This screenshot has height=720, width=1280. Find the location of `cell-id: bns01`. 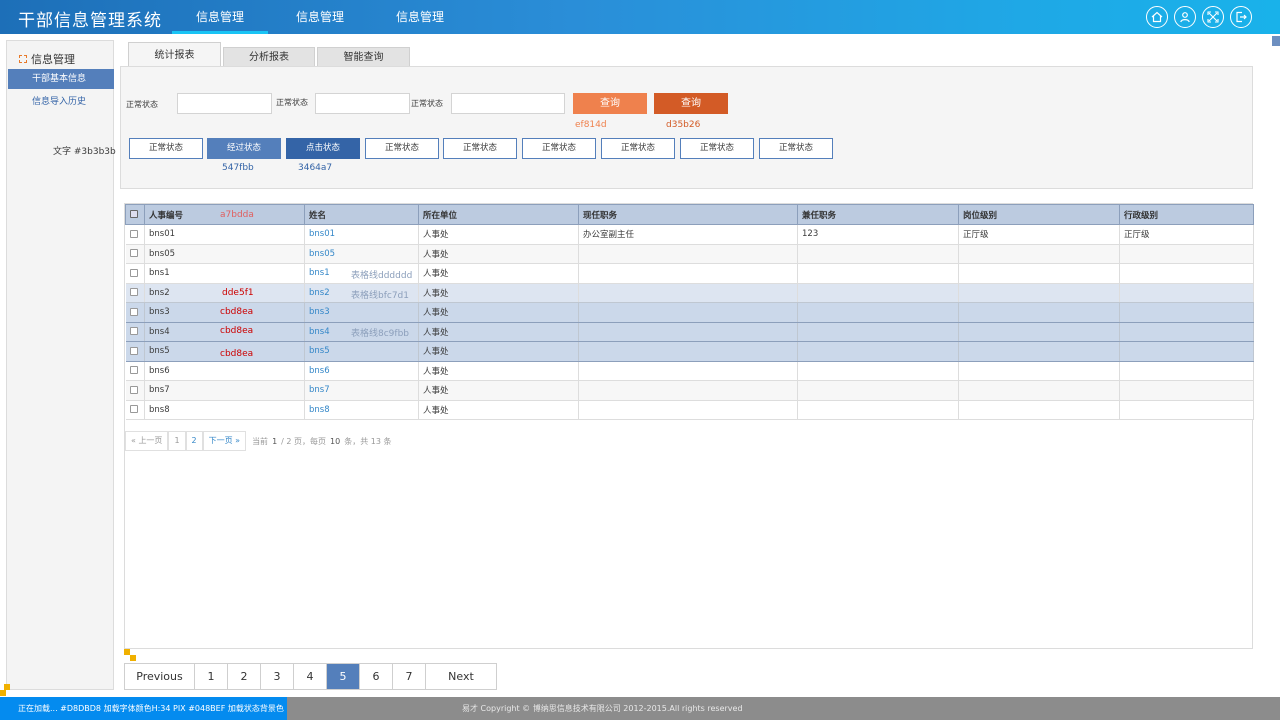

cell-id: bns01 is located at coordinates (224, 234).